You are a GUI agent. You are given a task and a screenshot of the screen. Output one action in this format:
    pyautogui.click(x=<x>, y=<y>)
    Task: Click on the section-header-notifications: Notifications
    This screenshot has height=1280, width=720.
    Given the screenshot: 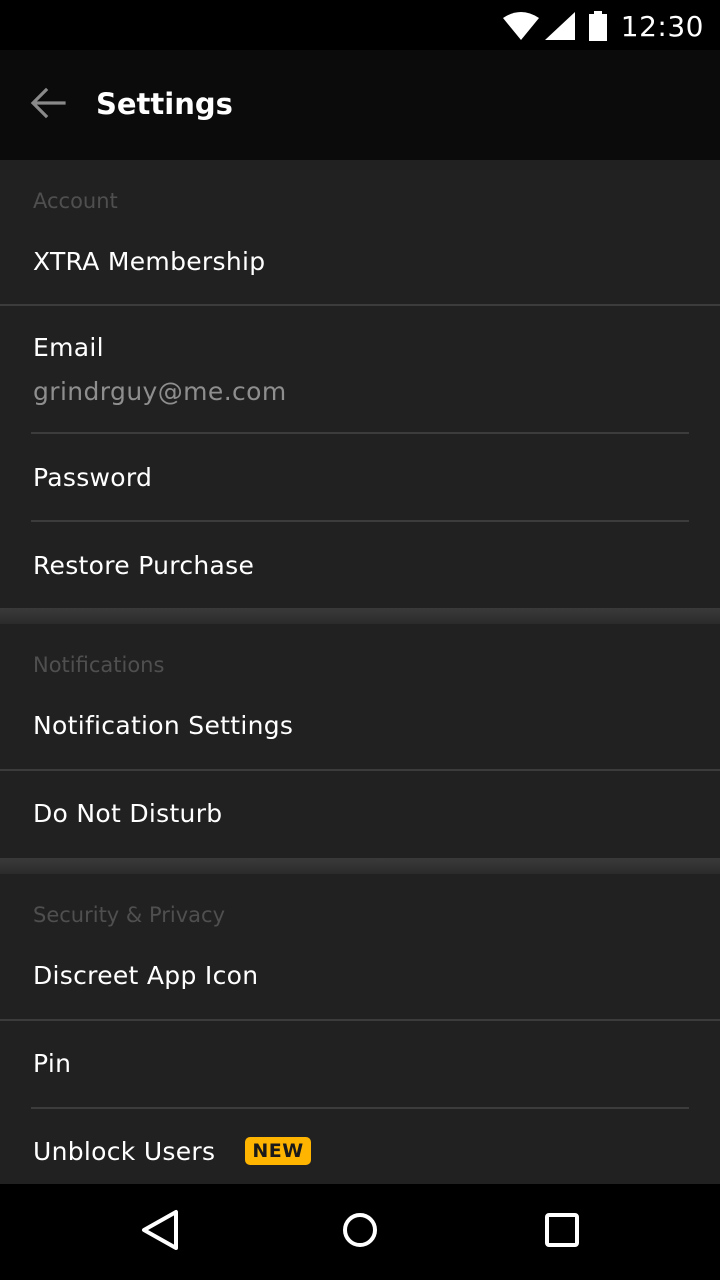 What is the action you would take?
    pyautogui.click(x=99, y=665)
    